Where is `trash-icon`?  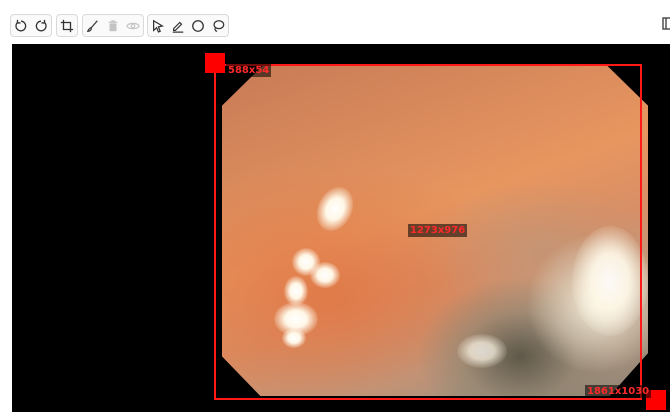 trash-icon is located at coordinates (113, 25).